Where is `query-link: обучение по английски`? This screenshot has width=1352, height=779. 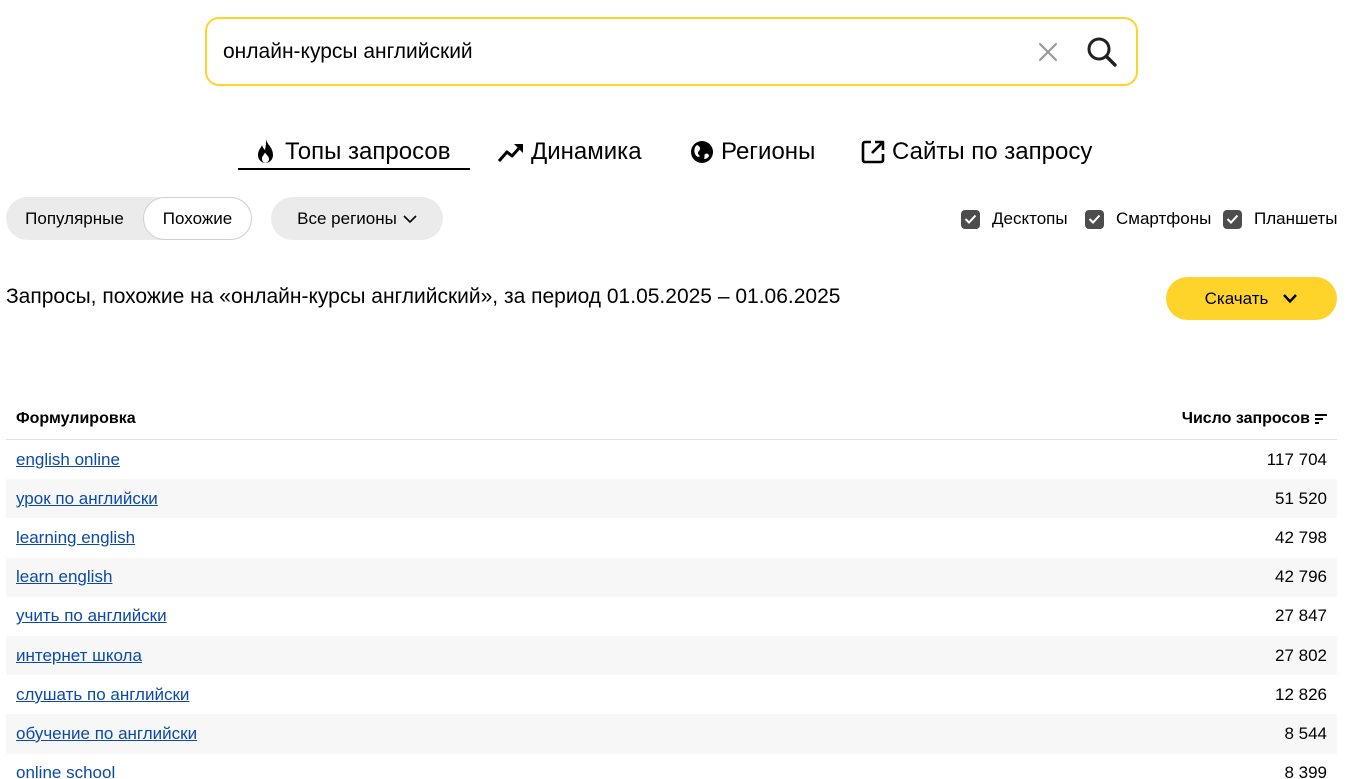 query-link: обучение по английски is located at coordinates (106, 734).